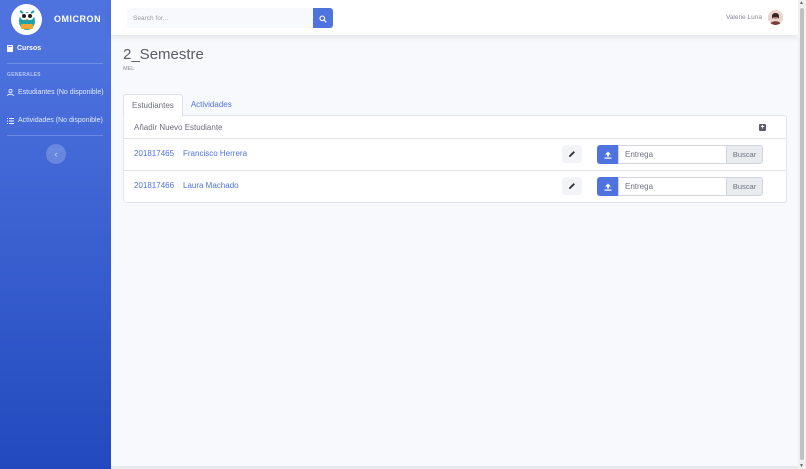 The height and width of the screenshot is (469, 806). What do you see at coordinates (153, 105) in the screenshot?
I see `tab-estudiantes: Estudiantes` at bounding box center [153, 105].